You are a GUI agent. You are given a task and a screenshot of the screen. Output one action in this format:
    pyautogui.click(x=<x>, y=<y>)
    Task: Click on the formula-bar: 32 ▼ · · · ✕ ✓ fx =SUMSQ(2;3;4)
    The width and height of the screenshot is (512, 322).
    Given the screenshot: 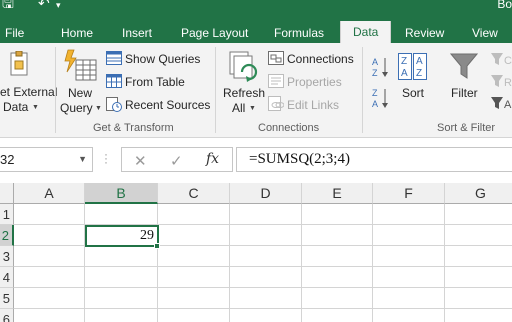 What is the action you would take?
    pyautogui.click(x=256, y=160)
    